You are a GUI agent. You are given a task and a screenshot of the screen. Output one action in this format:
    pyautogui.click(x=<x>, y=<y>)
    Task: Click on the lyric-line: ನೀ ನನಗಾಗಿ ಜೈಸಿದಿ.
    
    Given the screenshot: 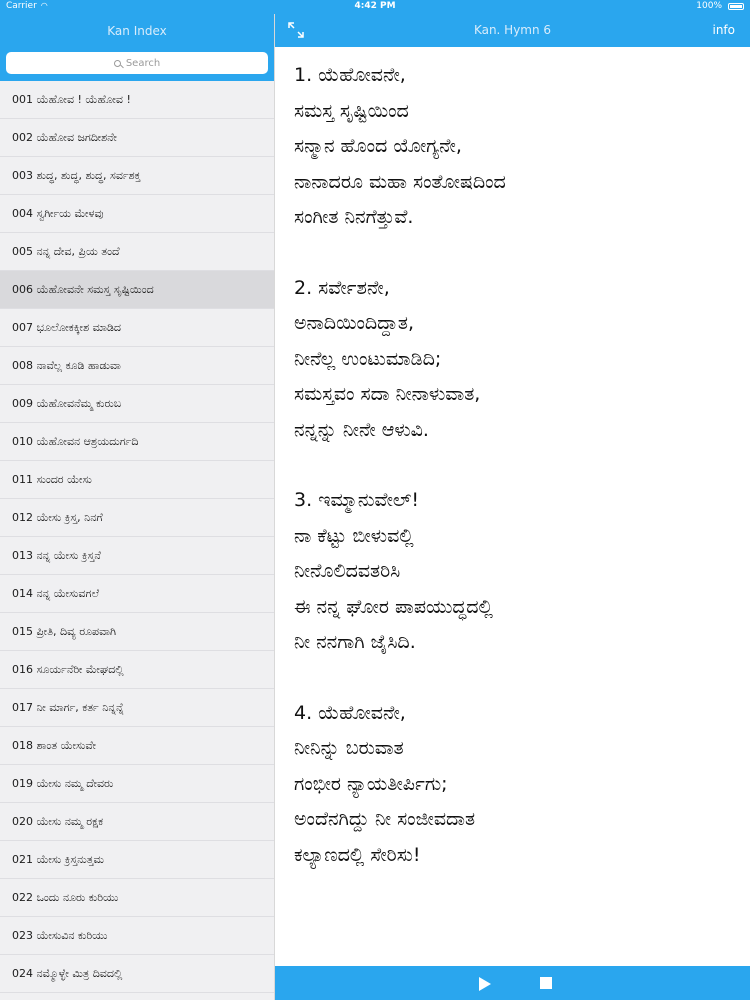 What is the action you would take?
    pyautogui.click(x=355, y=642)
    